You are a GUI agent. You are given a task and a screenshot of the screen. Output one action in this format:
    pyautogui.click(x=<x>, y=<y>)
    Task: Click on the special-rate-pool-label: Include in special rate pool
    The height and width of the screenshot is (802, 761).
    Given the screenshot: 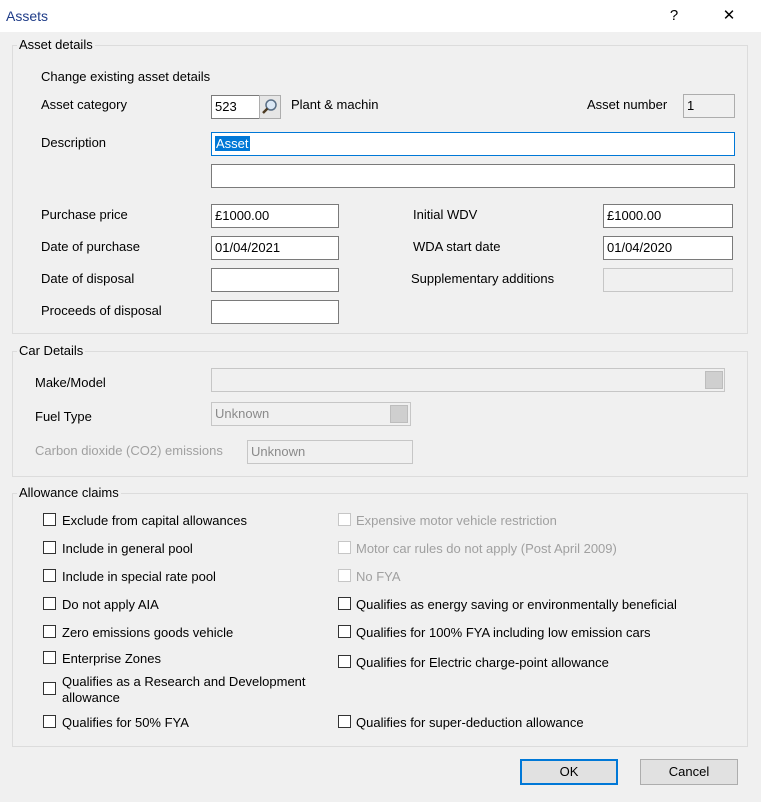 What is the action you would take?
    pyautogui.click(x=139, y=576)
    